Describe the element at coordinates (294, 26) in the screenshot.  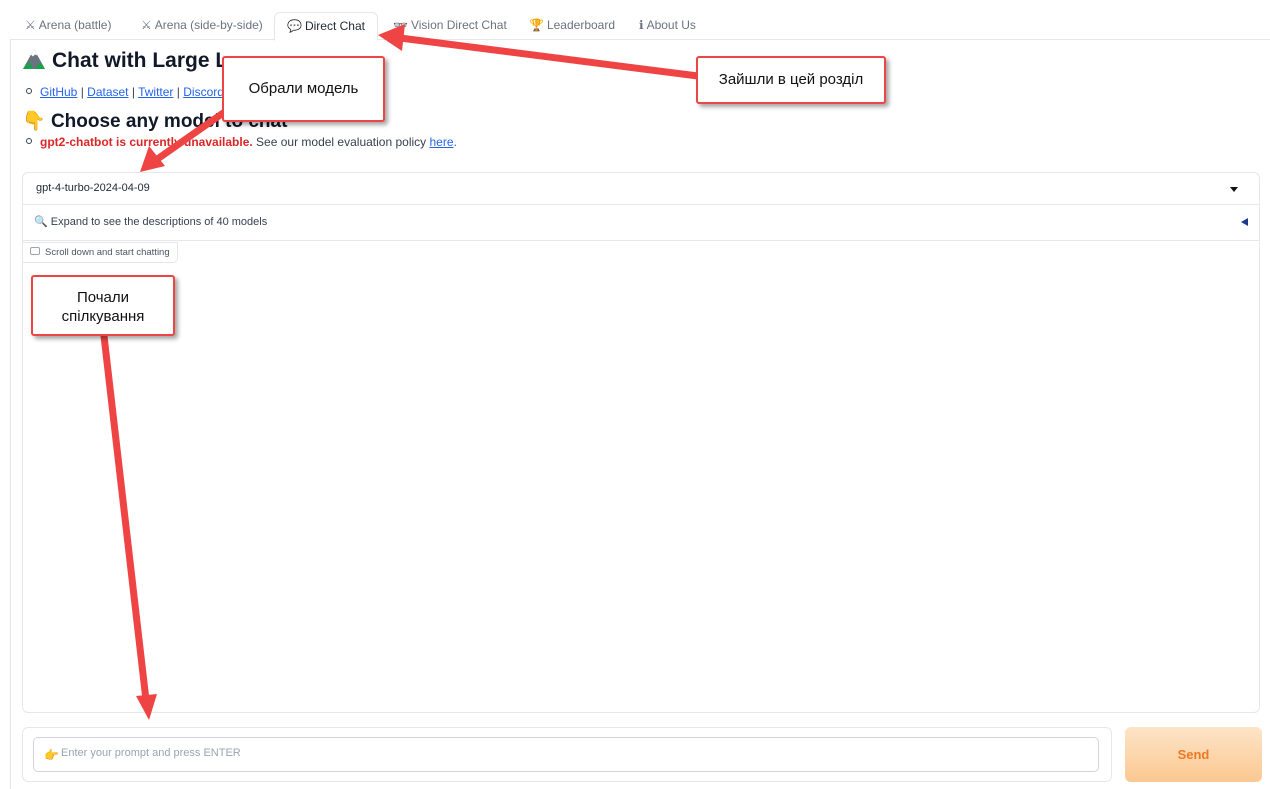
I see `speech-bubble-icon: 💬` at that location.